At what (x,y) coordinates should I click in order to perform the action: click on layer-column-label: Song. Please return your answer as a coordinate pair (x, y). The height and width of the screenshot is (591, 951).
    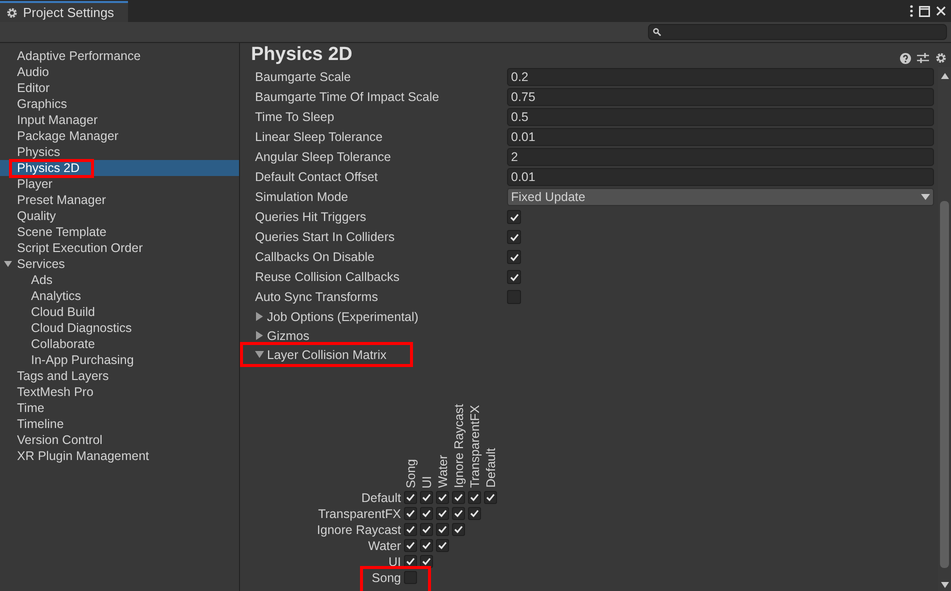
    Looking at the image, I should click on (411, 473).